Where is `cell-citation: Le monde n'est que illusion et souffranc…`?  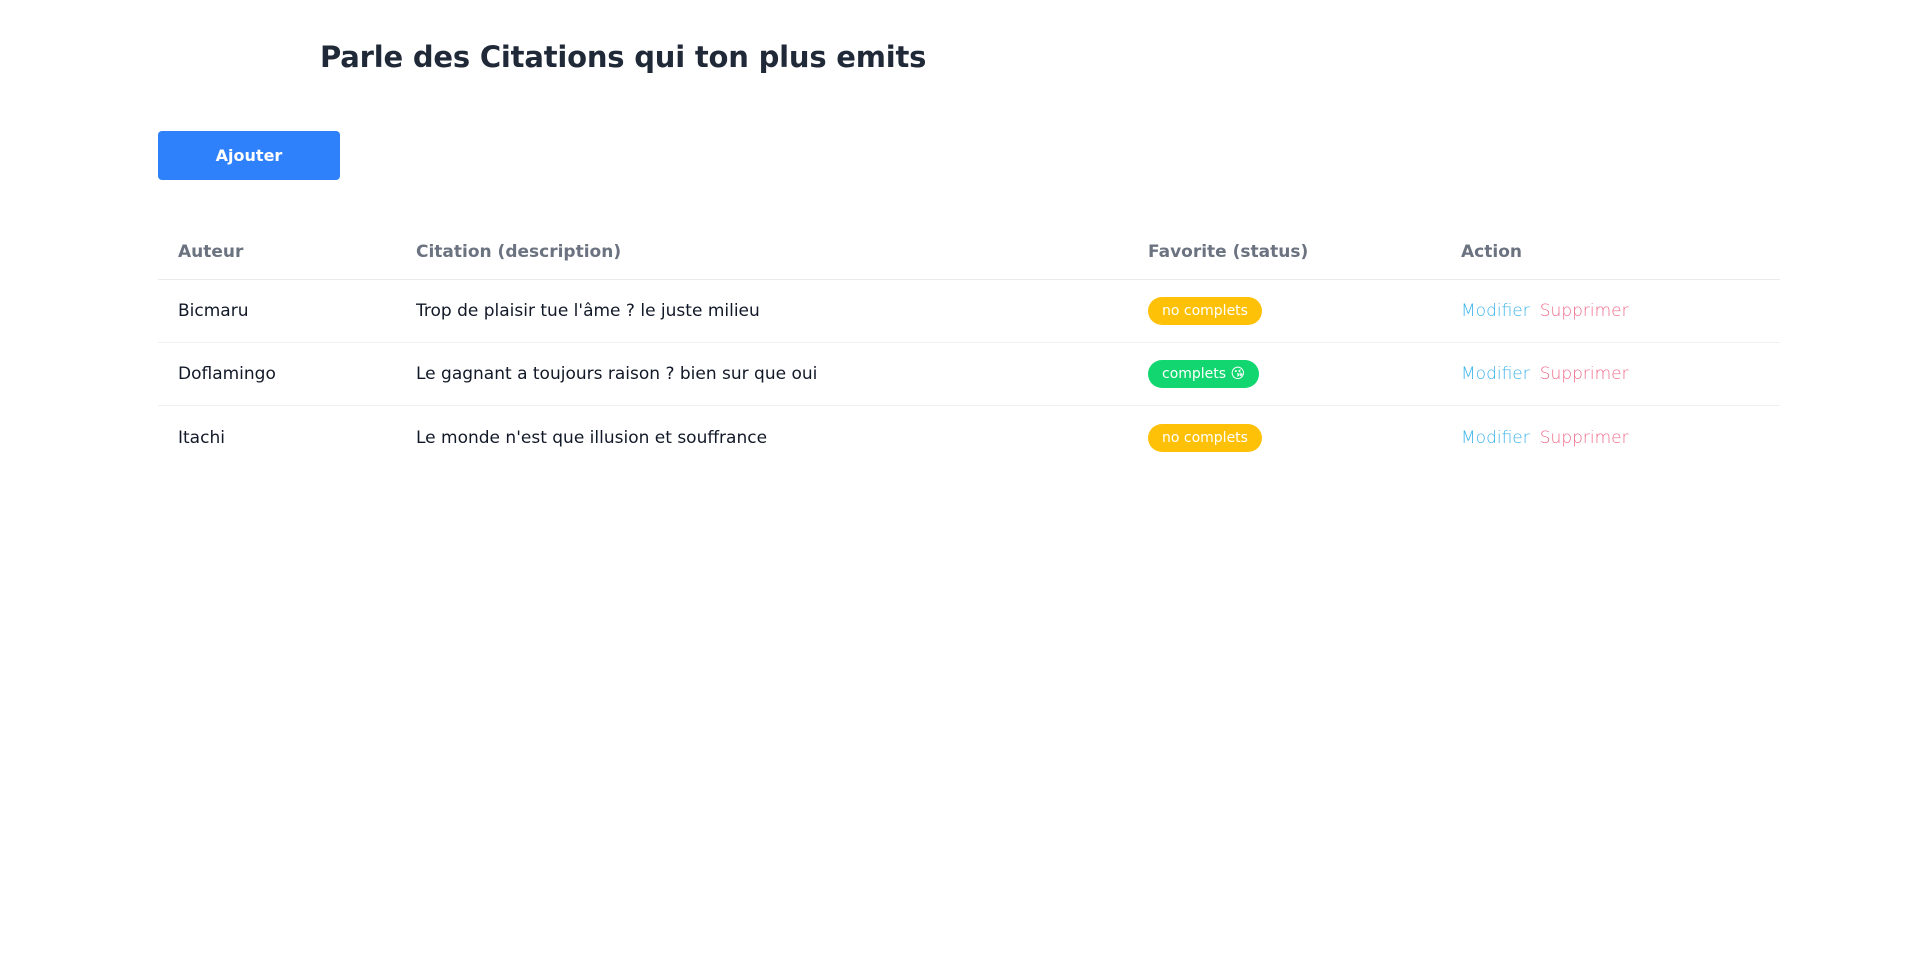 cell-citation: Le monde n'est que illusion et souffranc… is located at coordinates (592, 437).